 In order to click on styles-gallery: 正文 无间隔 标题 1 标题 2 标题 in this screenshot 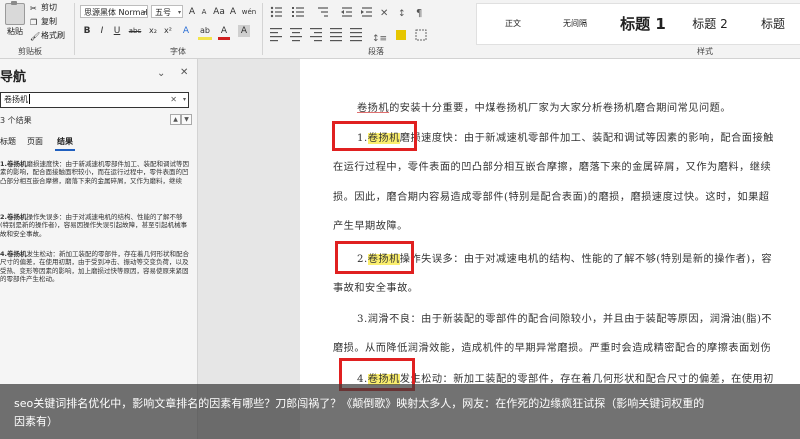, I will do `click(638, 24)`.